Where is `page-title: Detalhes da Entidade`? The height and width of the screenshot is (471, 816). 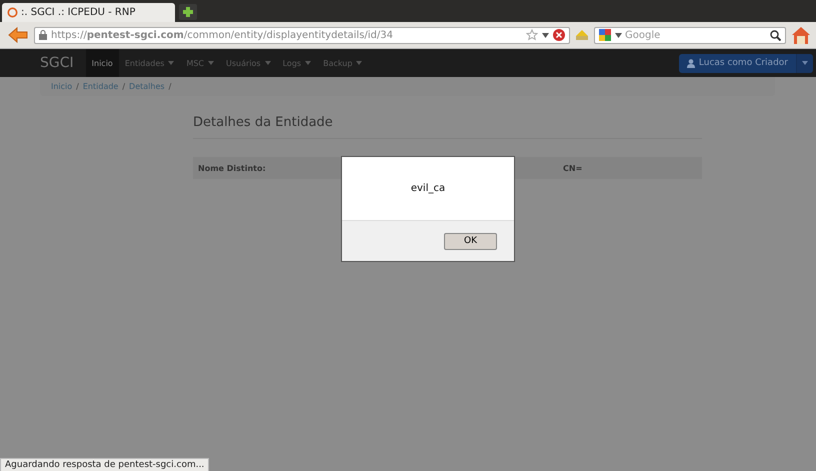
page-title: Detalhes da Entidade is located at coordinates (263, 122).